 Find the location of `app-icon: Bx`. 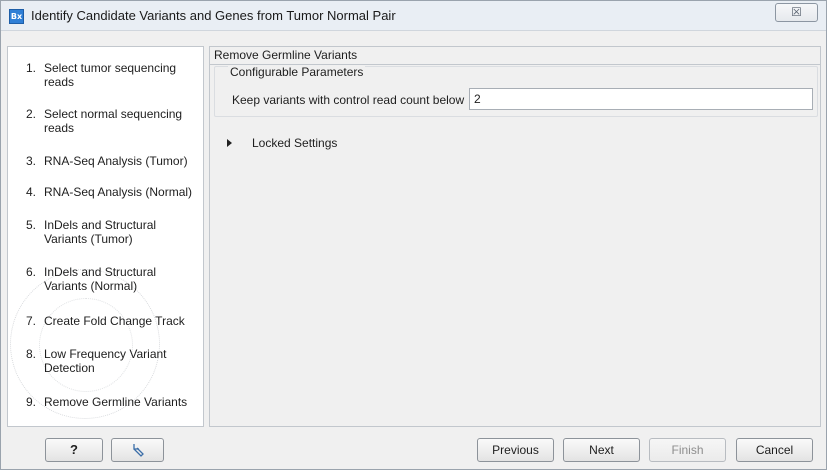

app-icon: Bx is located at coordinates (16, 16).